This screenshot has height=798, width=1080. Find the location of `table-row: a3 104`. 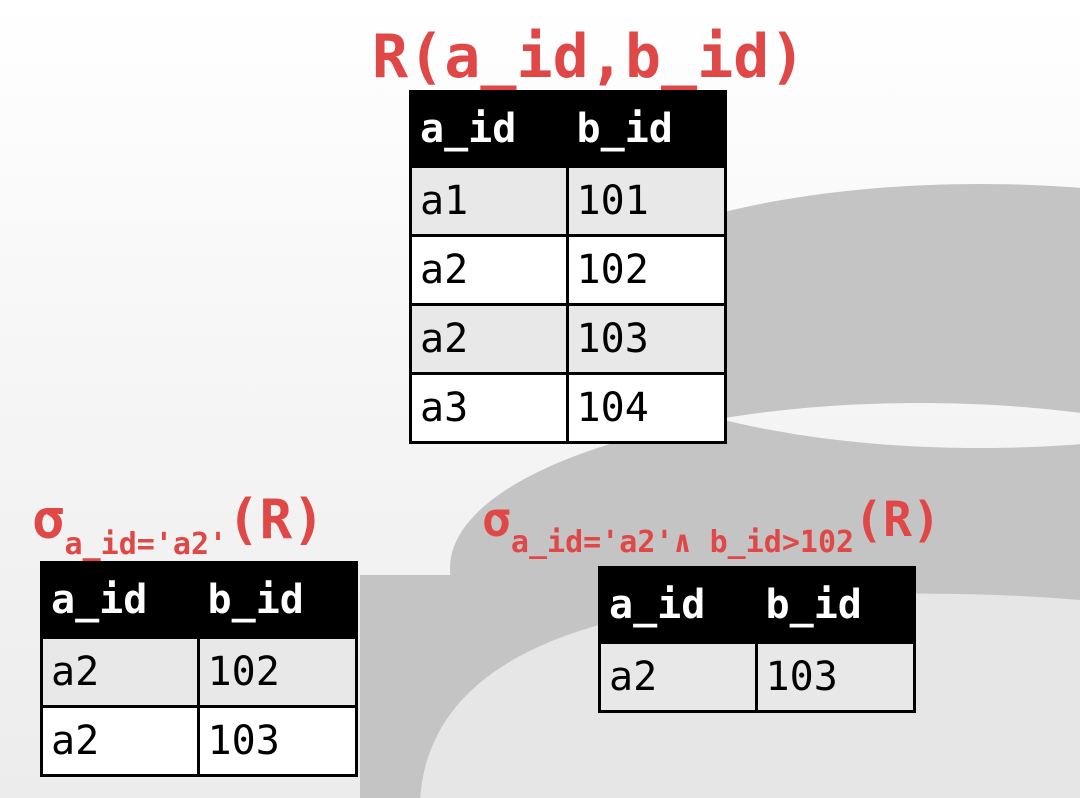

table-row: a3 104 is located at coordinates (568, 408).